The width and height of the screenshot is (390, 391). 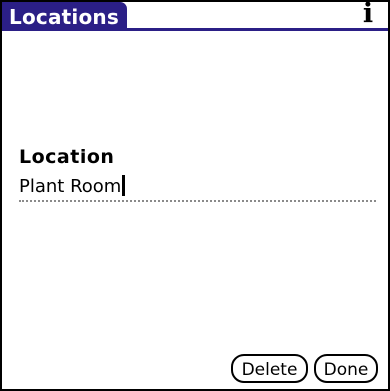 What do you see at coordinates (346, 368) in the screenshot?
I see `done-button: Done` at bounding box center [346, 368].